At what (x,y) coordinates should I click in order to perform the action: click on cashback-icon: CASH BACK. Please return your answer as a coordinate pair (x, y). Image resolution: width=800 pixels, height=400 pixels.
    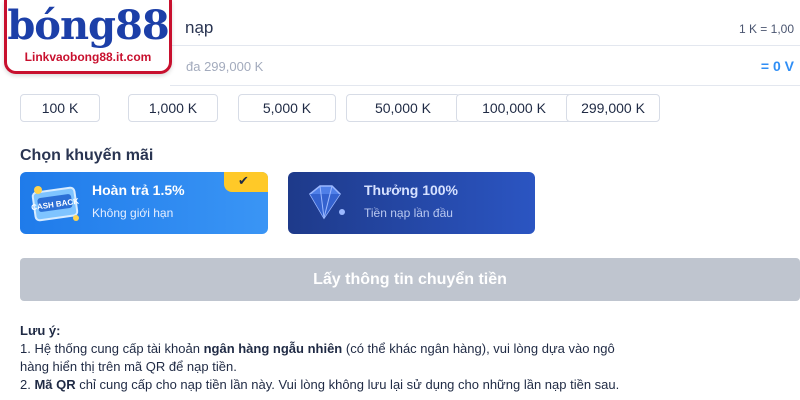
    Looking at the image, I should click on (56, 203).